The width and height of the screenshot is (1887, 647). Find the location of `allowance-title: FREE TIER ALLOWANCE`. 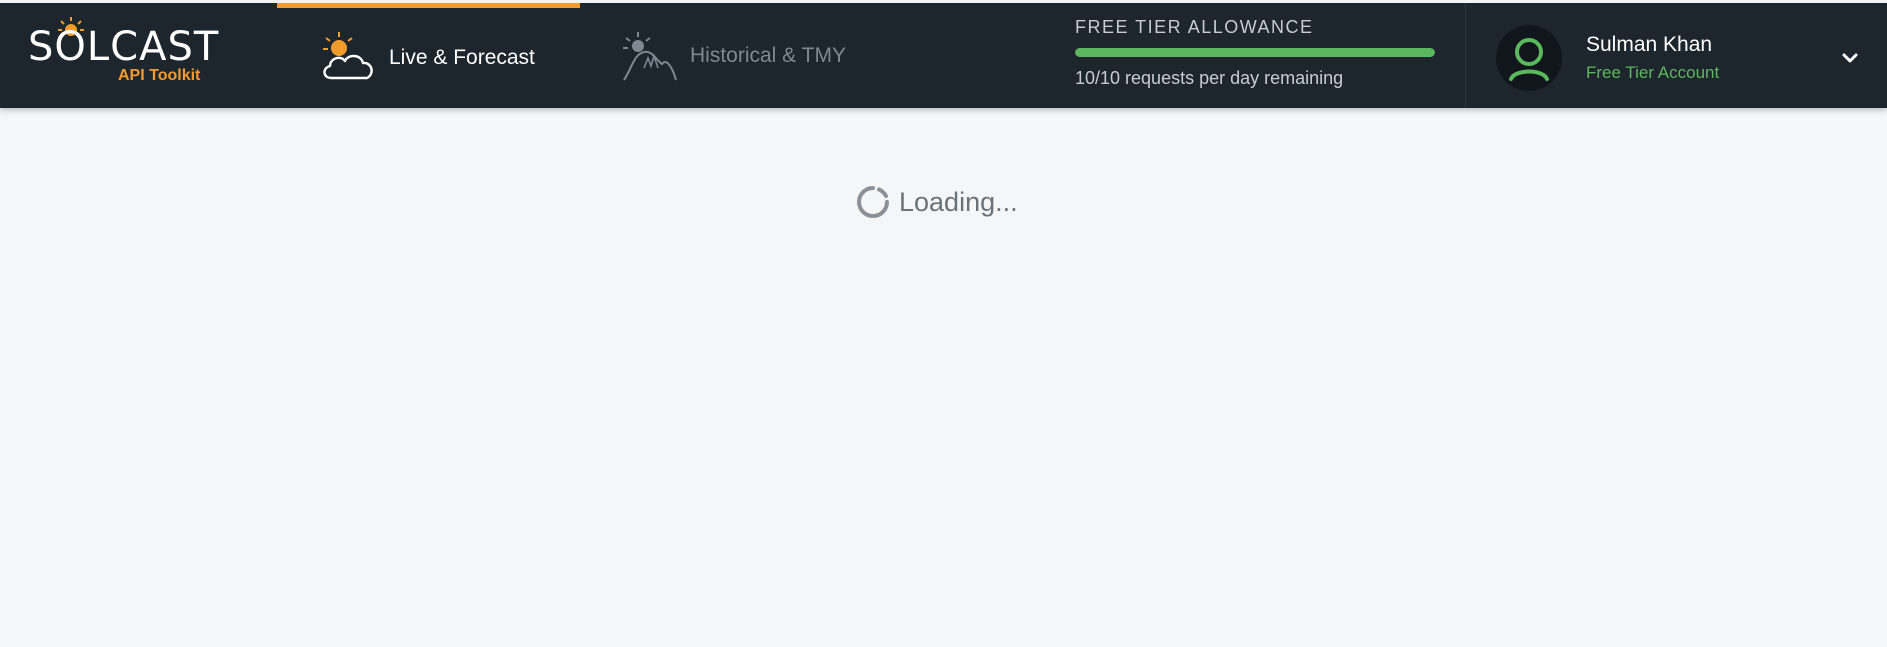

allowance-title: FREE TIER ALLOWANCE is located at coordinates (1194, 27).